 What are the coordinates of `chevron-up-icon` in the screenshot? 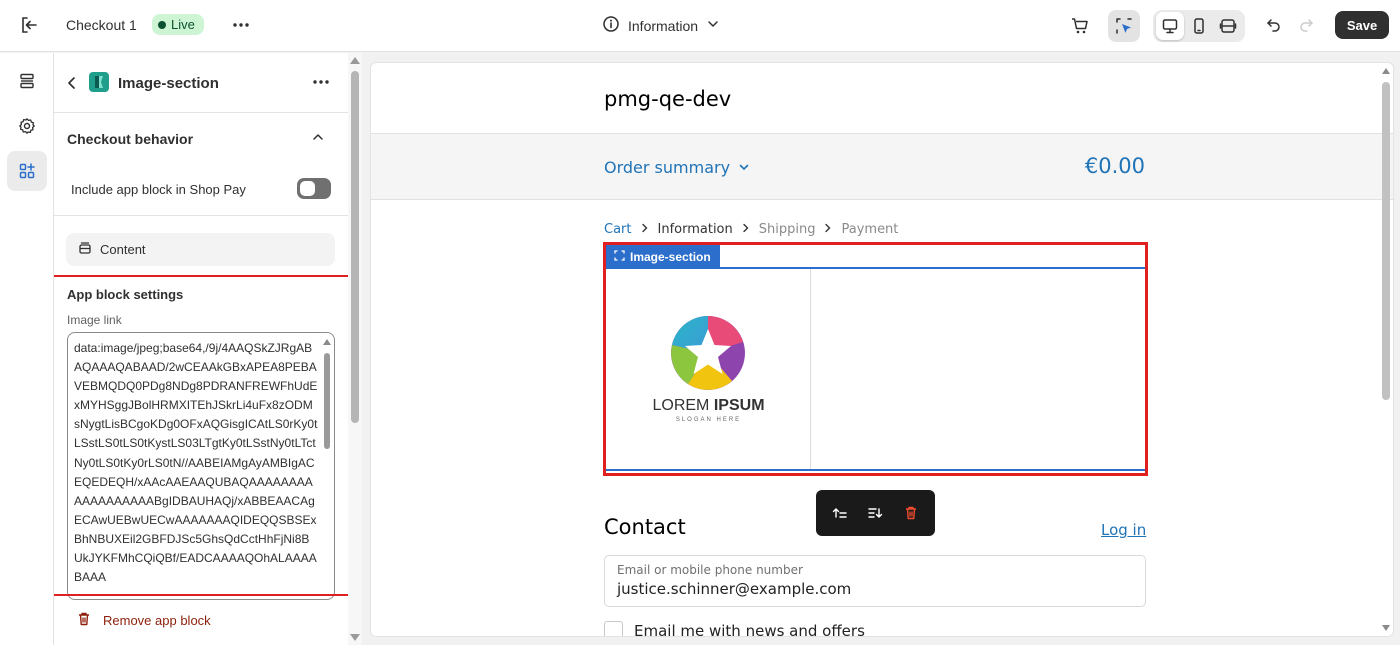 It's located at (318, 137).